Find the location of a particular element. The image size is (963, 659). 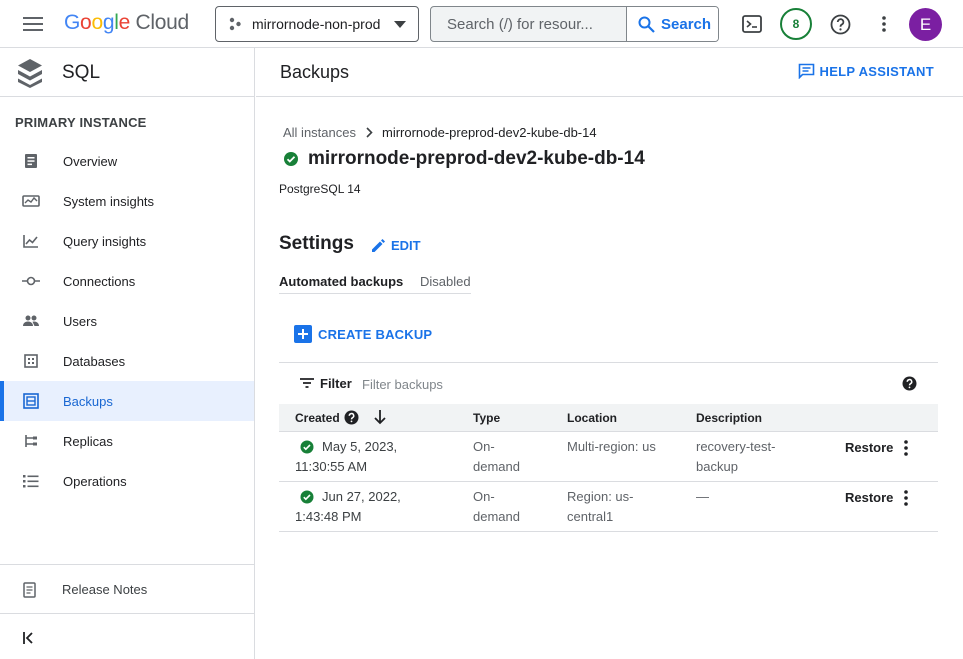

sidebar-section-title: PRIMARY INSTANCE is located at coordinates (81, 122).